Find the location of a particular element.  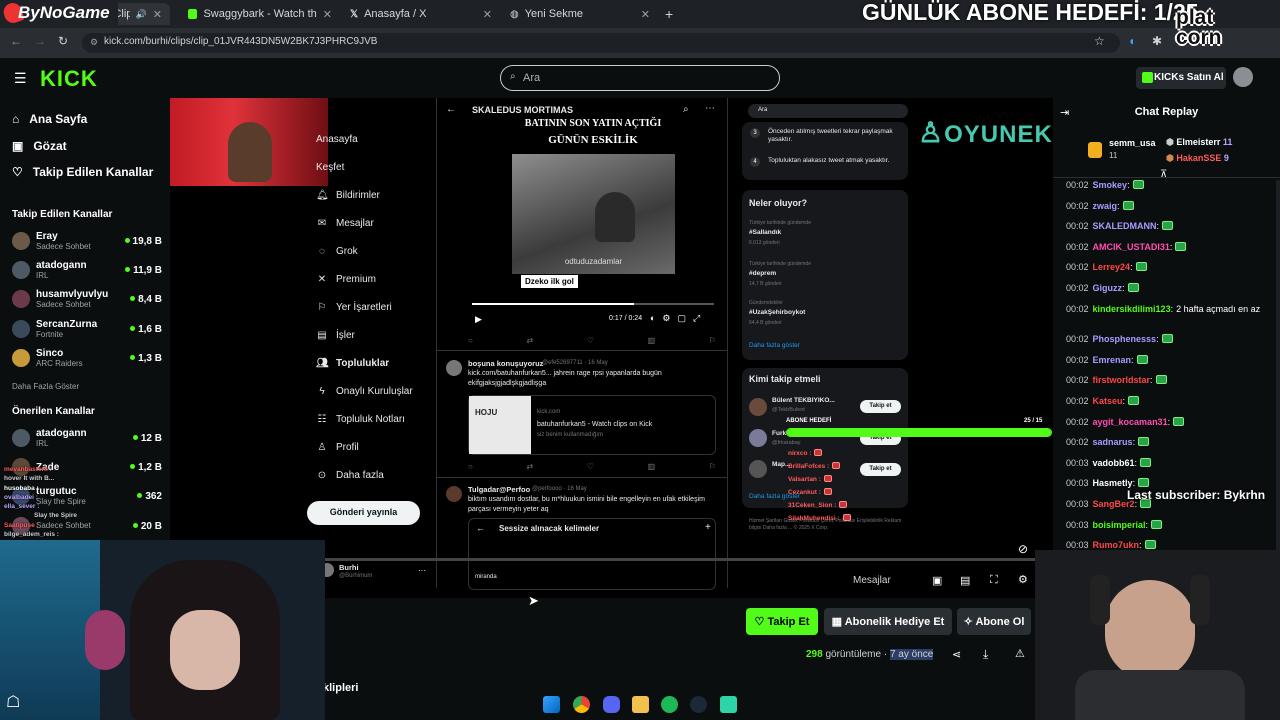

chat-username: vadobb61 is located at coordinates (1114, 463).